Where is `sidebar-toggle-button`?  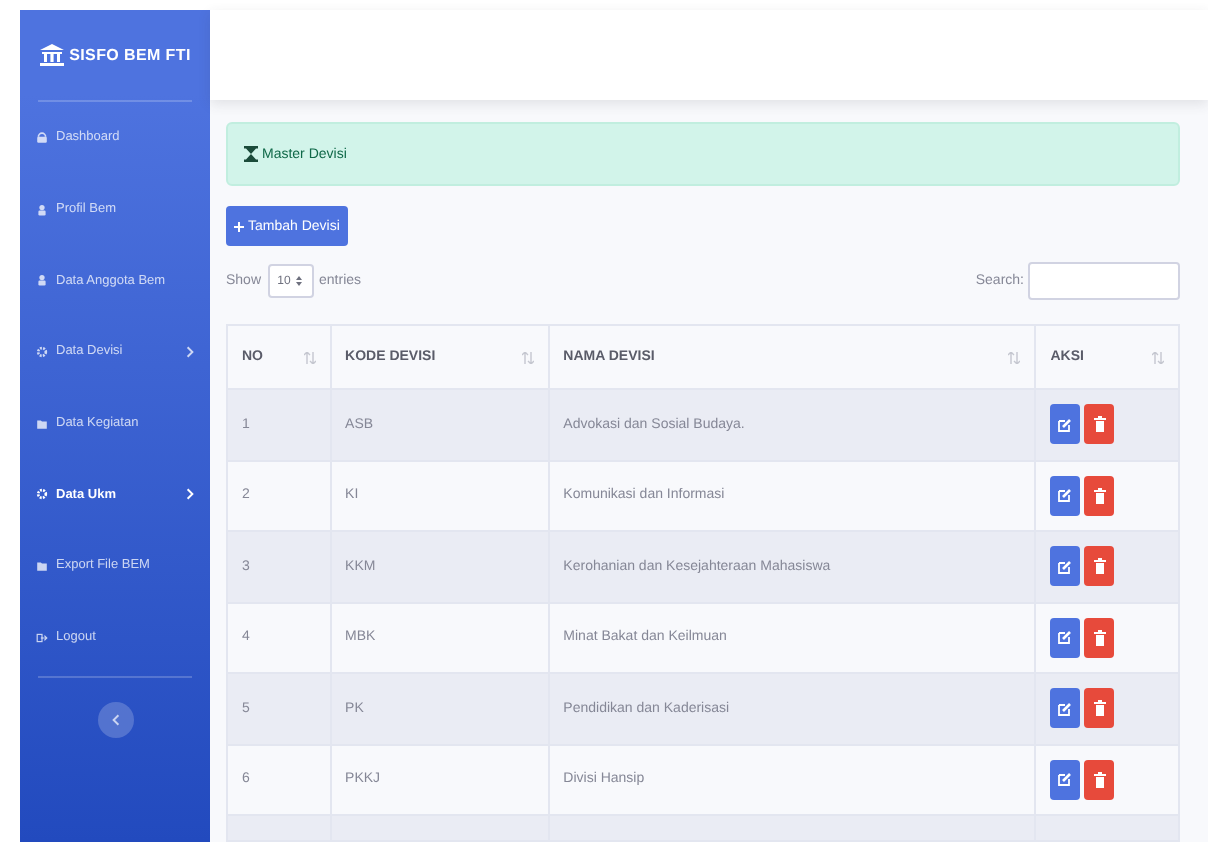 sidebar-toggle-button is located at coordinates (115, 719).